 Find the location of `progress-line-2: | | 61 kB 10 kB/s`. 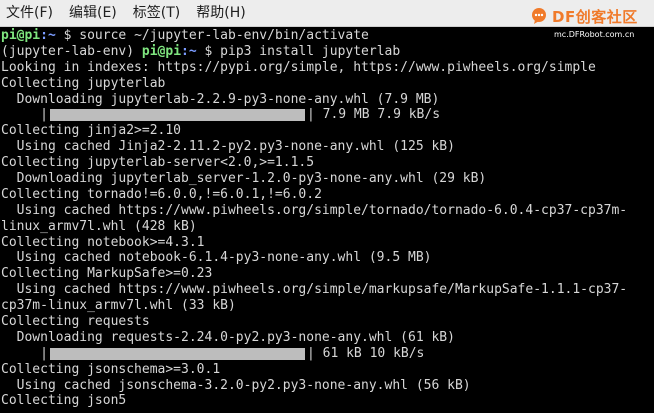

progress-line-2: | | 61 kB 10 kB/s is located at coordinates (327, 354).